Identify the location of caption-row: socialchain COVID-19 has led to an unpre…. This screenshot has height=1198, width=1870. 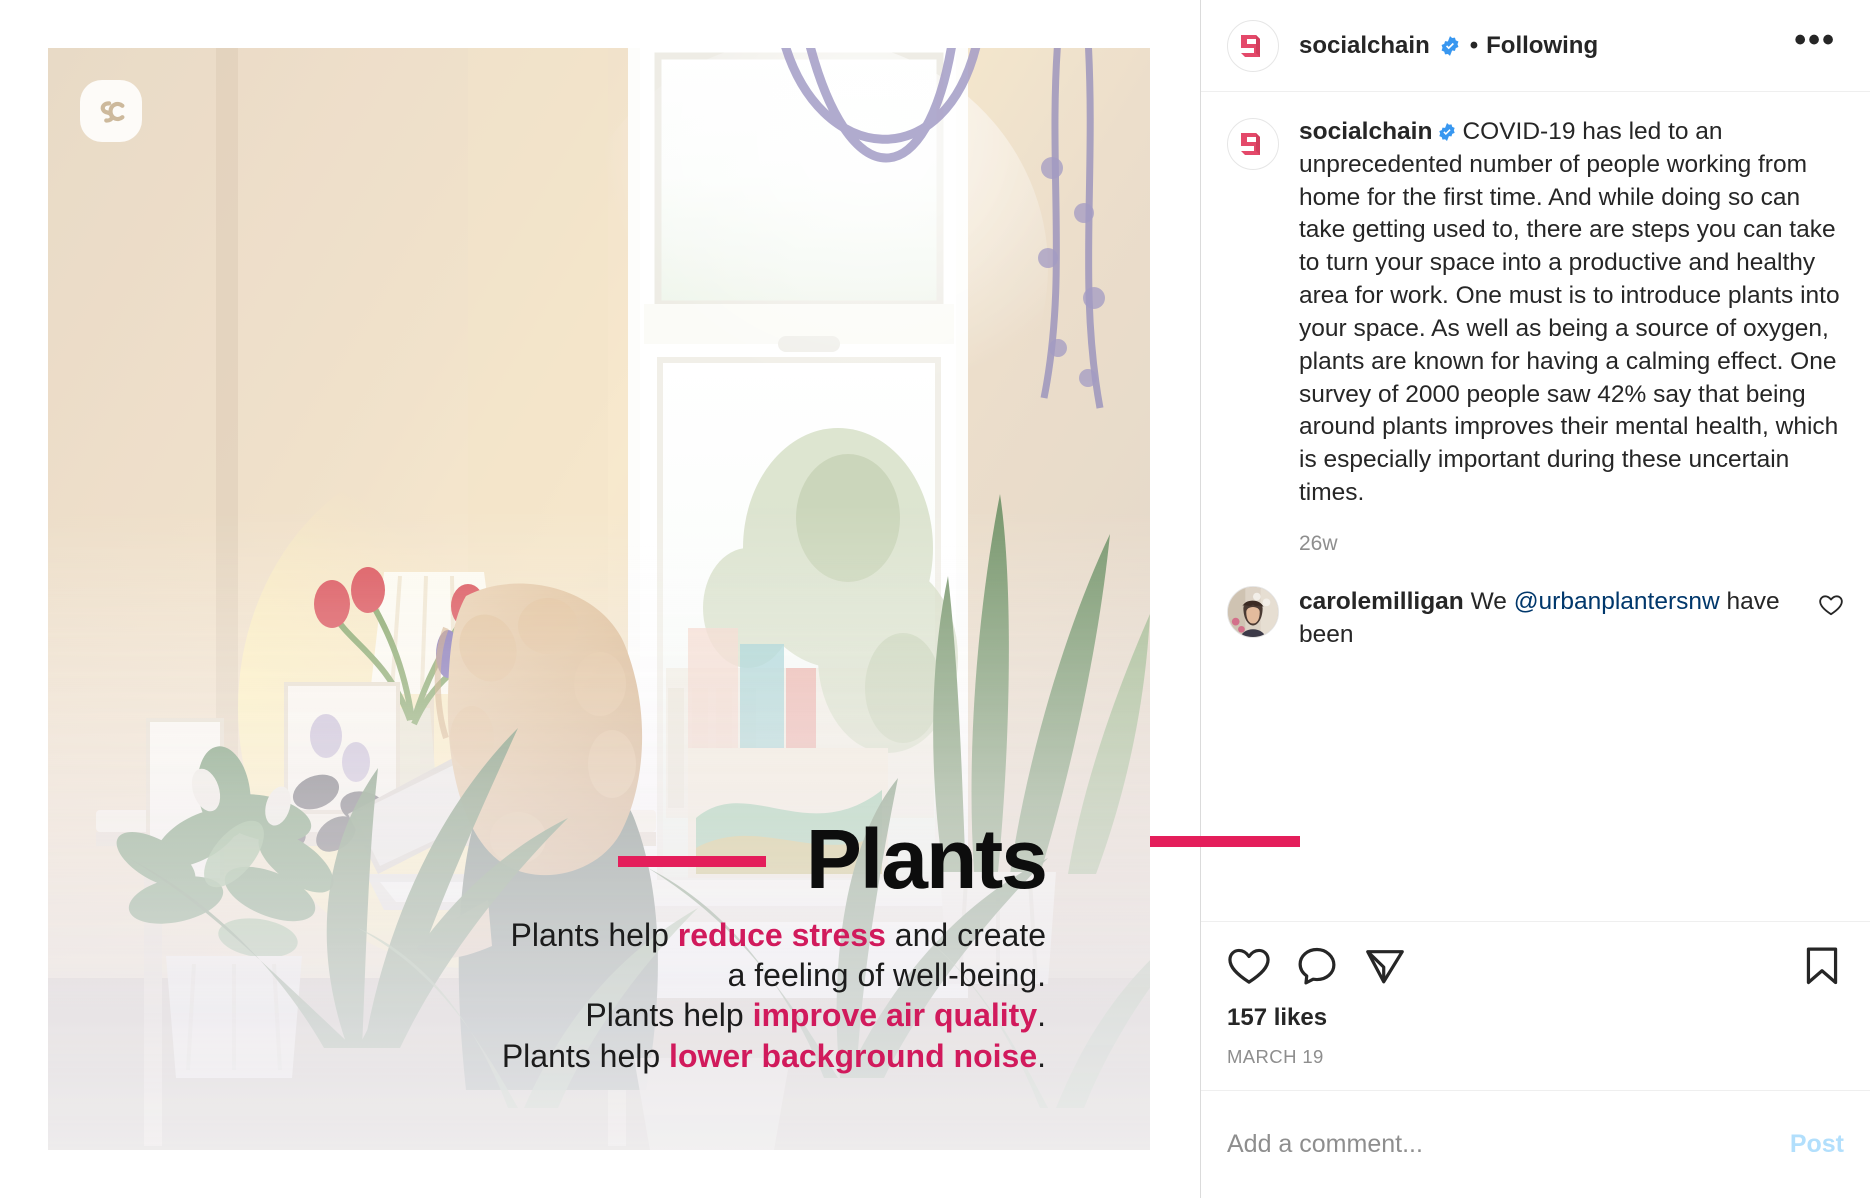
(1535, 313).